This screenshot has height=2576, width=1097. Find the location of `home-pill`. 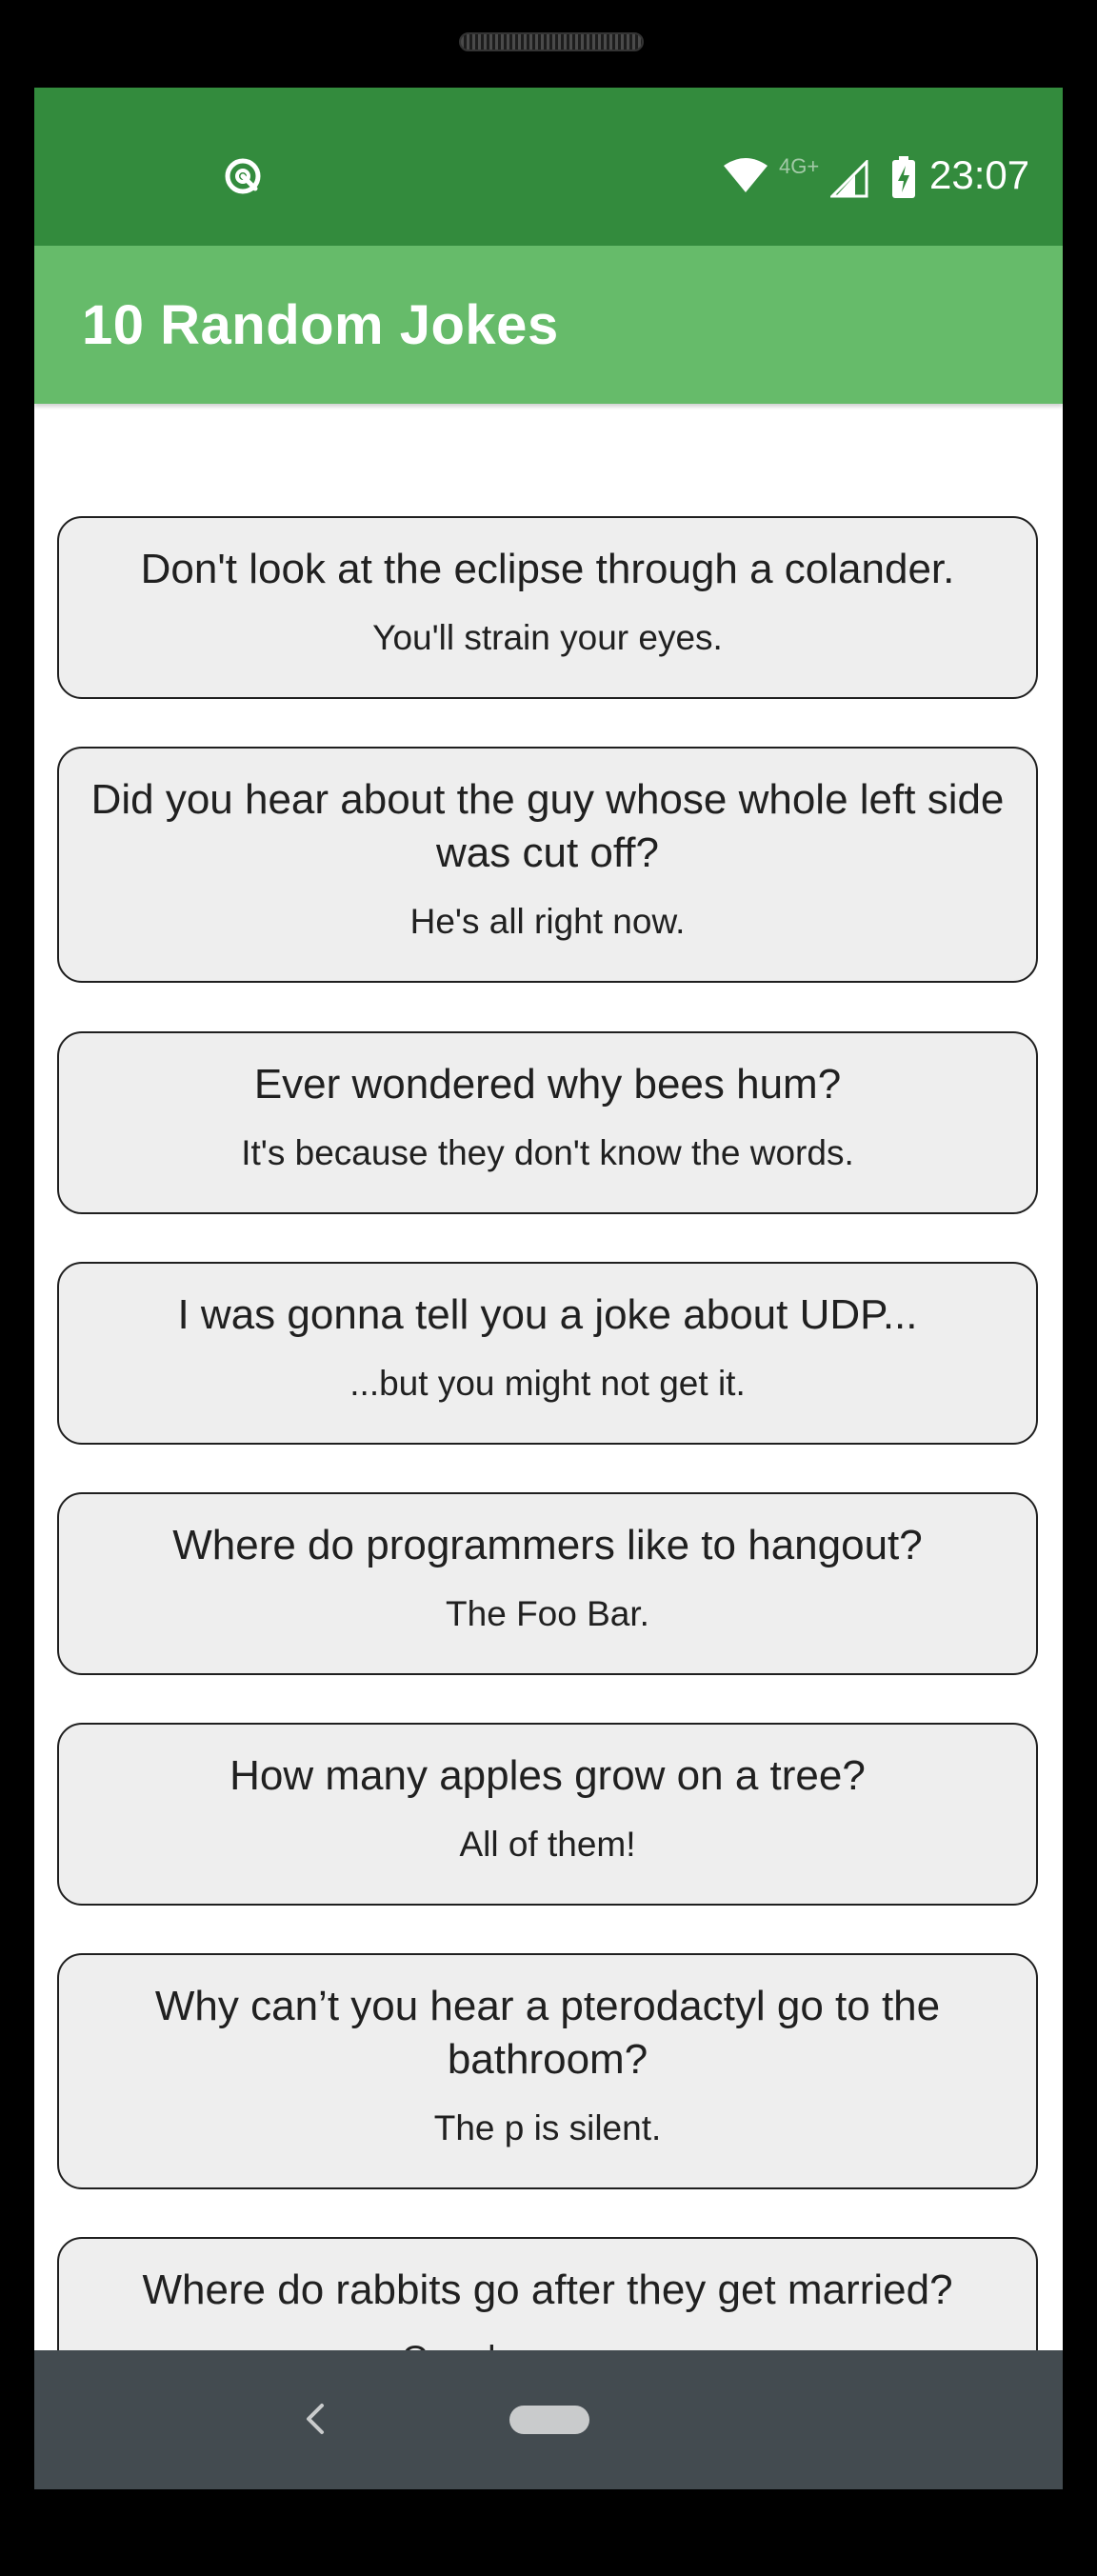

home-pill is located at coordinates (549, 2420).